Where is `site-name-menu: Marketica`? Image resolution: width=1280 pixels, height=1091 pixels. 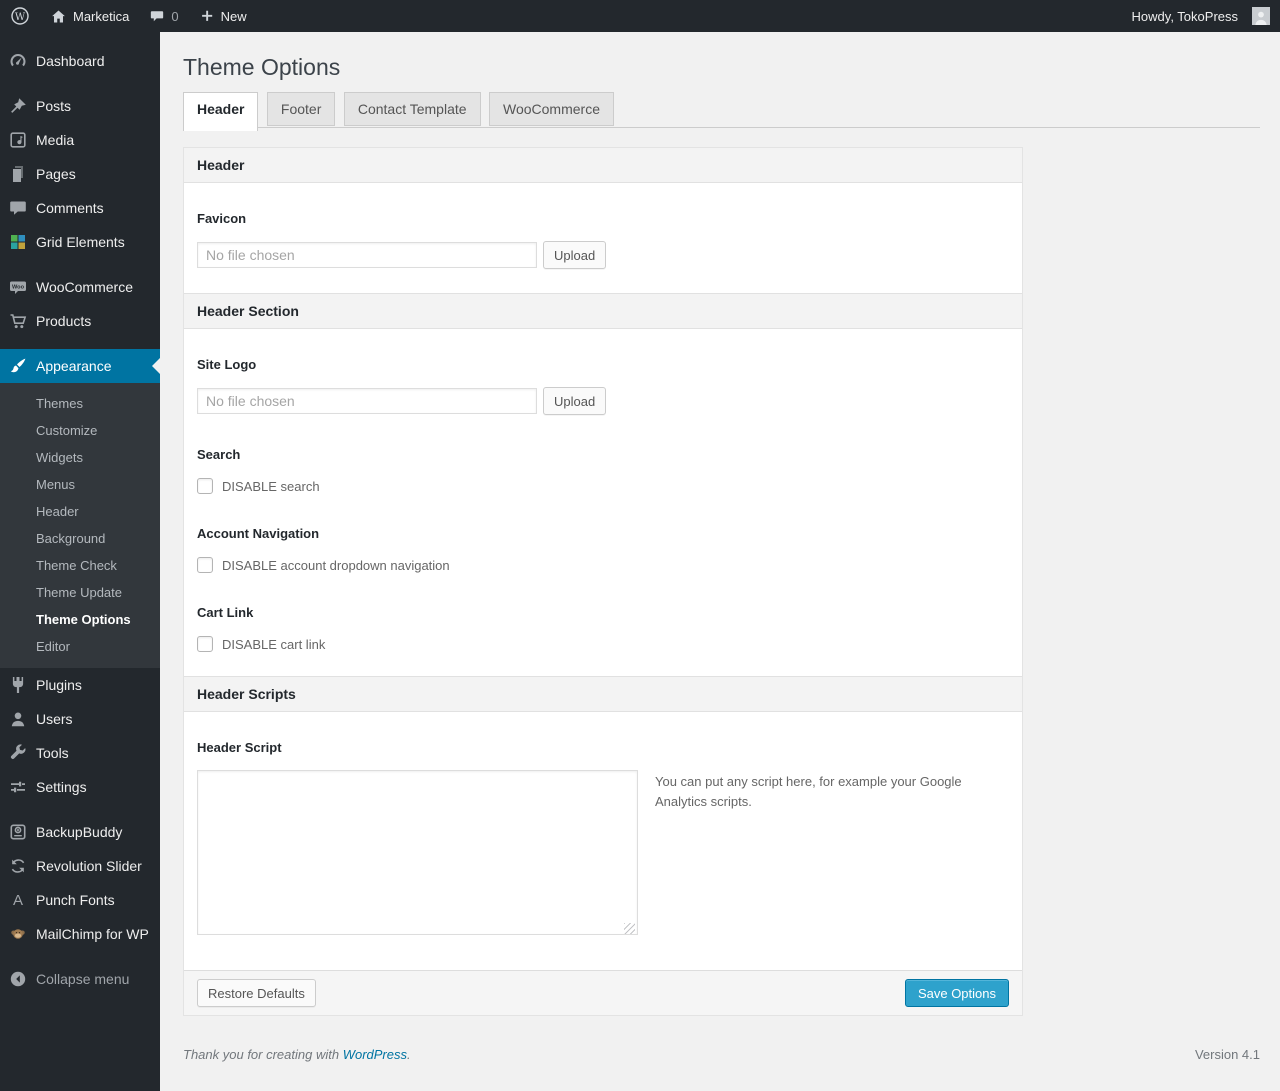 site-name-menu: Marketica is located at coordinates (89, 16).